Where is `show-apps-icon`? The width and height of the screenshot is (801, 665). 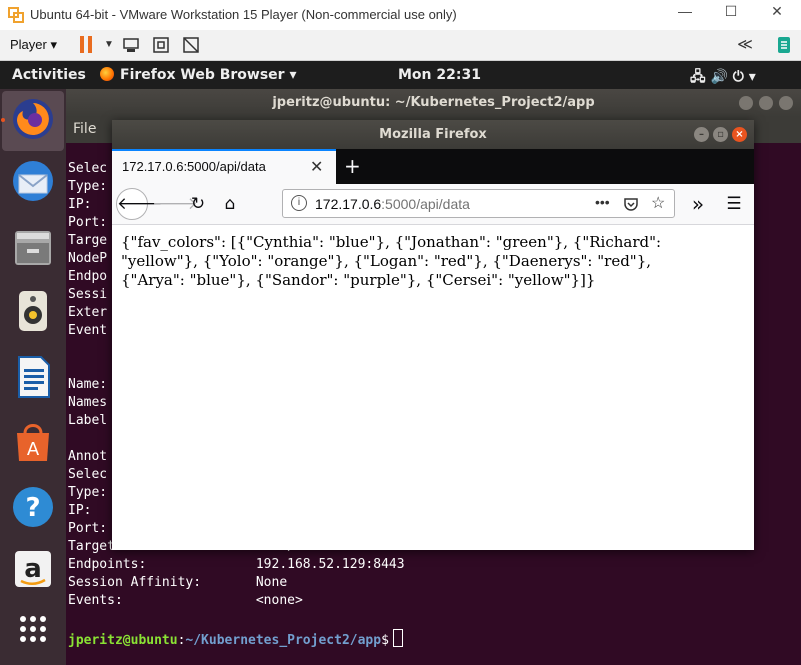 show-apps-icon is located at coordinates (33, 629).